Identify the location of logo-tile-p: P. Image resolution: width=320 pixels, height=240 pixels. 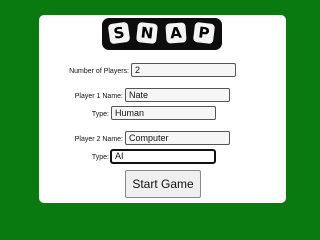
(204, 33).